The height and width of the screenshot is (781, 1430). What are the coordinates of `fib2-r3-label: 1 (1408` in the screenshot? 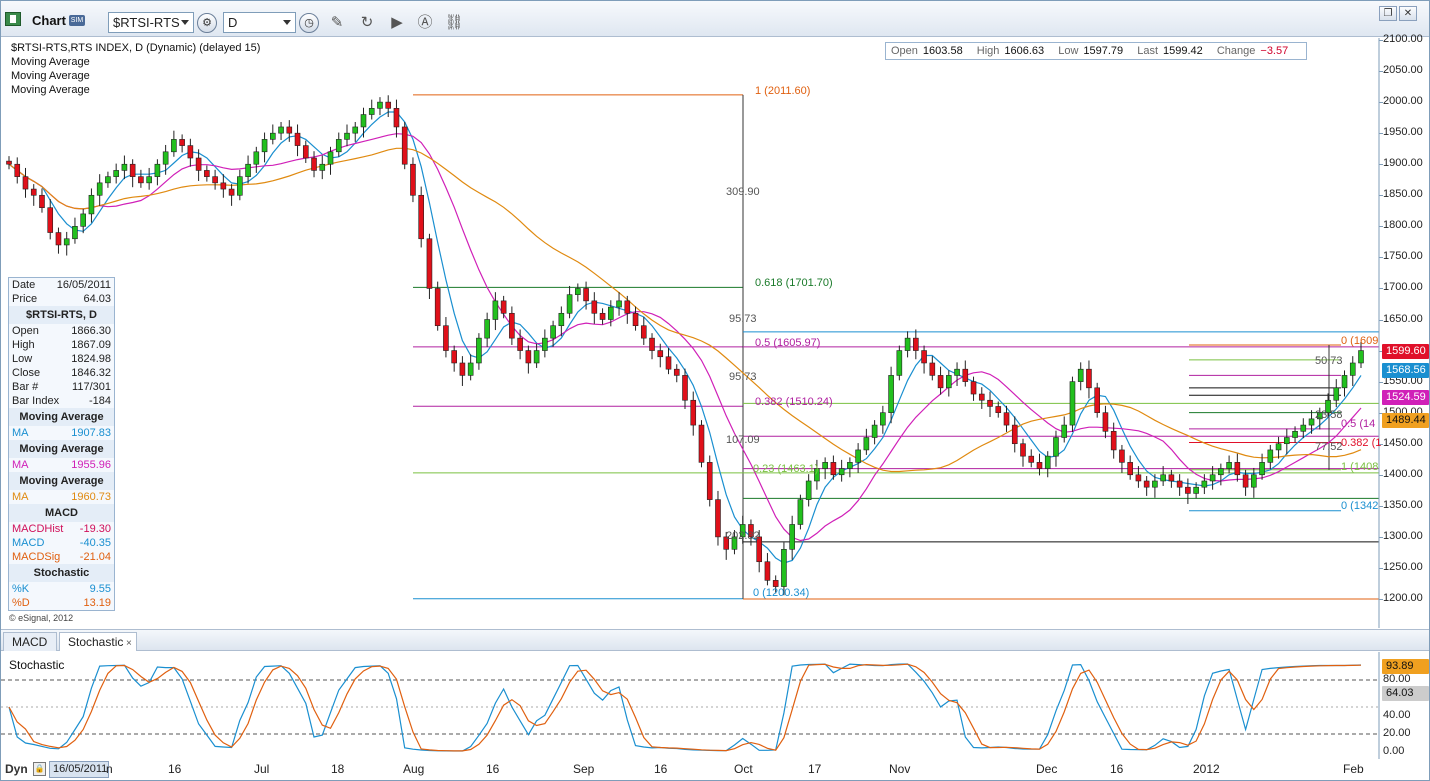 It's located at (1360, 467).